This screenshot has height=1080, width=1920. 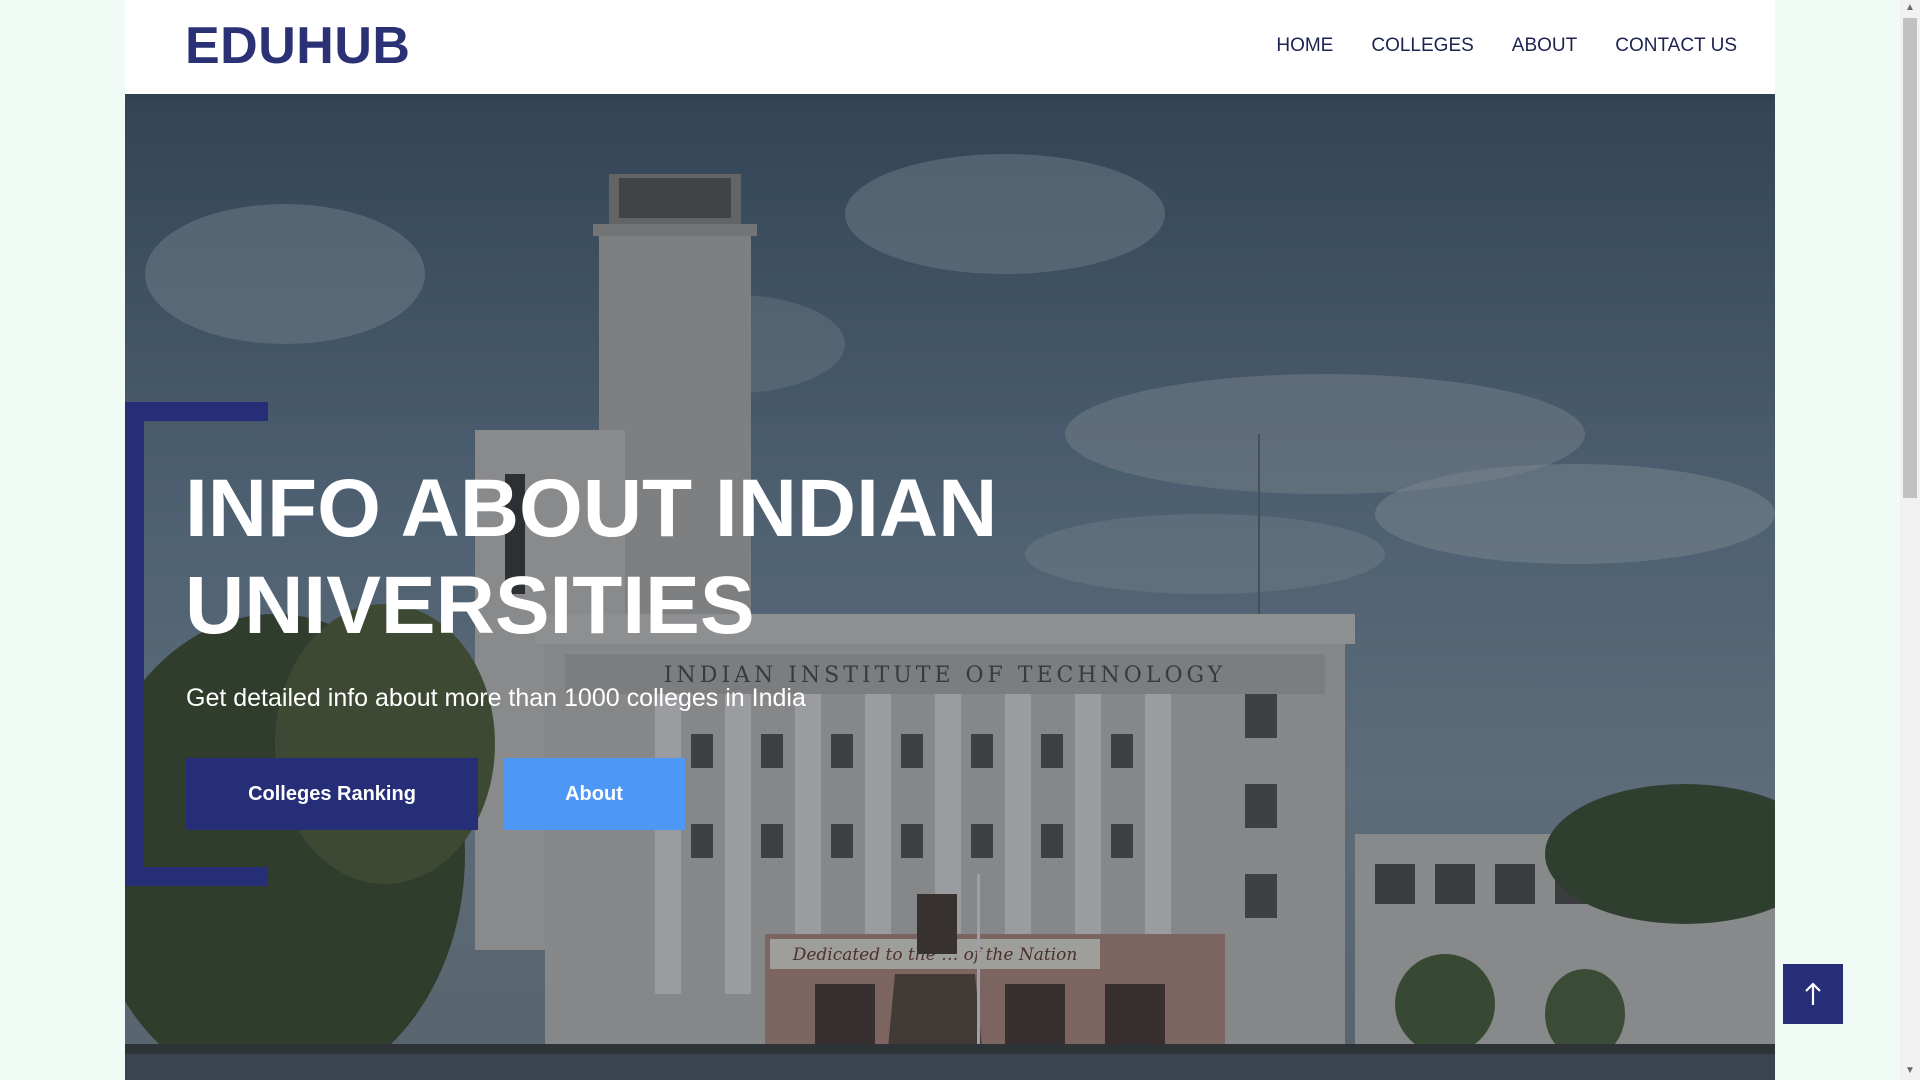 I want to click on scroll-to-top-button, so click(x=1813, y=994).